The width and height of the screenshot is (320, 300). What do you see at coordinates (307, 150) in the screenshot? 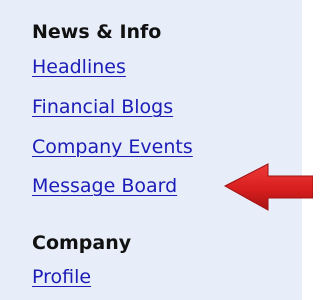
I see `page-edge-strip` at bounding box center [307, 150].